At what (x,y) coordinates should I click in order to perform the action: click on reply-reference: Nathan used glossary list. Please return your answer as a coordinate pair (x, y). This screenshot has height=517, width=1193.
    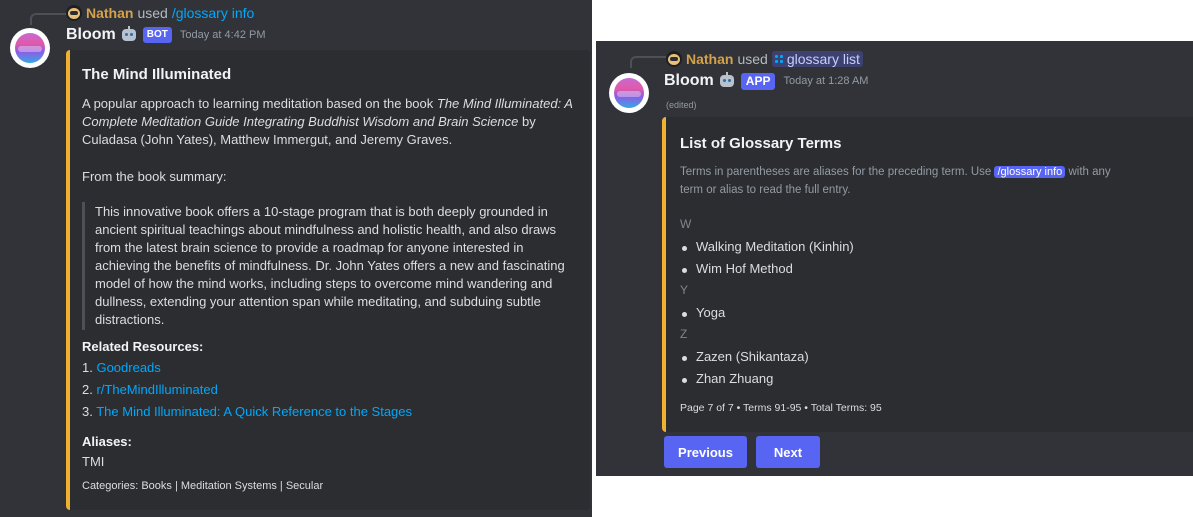
    Looking at the image, I should click on (764, 59).